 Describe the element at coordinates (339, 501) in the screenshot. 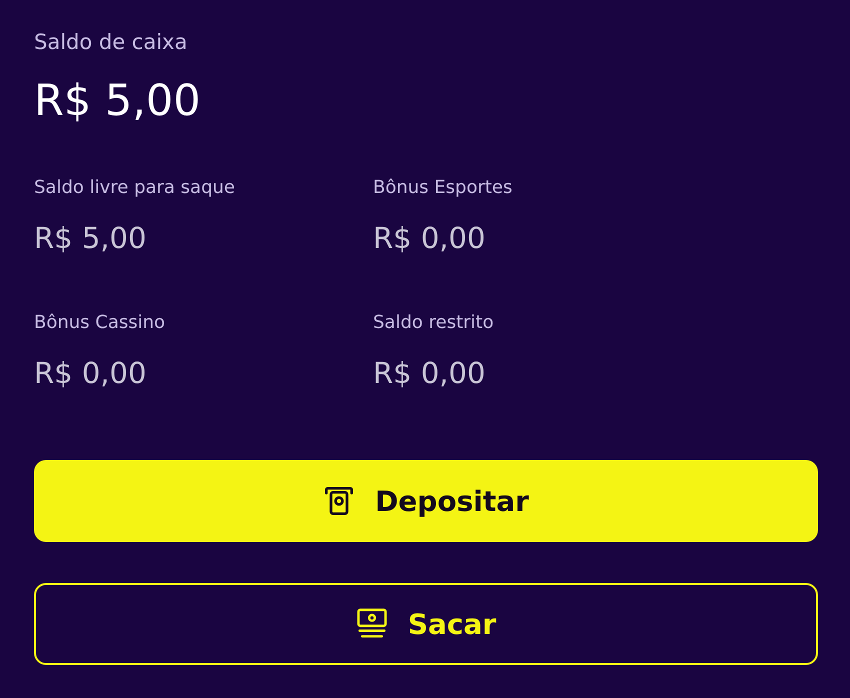

I see `atm-slot-icon` at that location.